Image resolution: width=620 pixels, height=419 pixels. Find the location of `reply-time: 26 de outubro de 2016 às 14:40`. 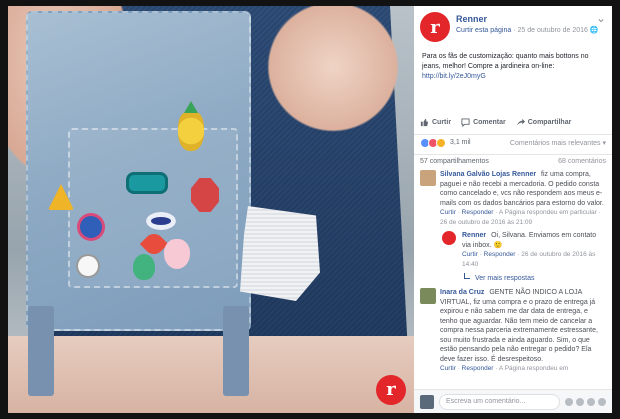

reply-time: 26 de outubro de 2016 às 14:40 is located at coordinates (528, 259).